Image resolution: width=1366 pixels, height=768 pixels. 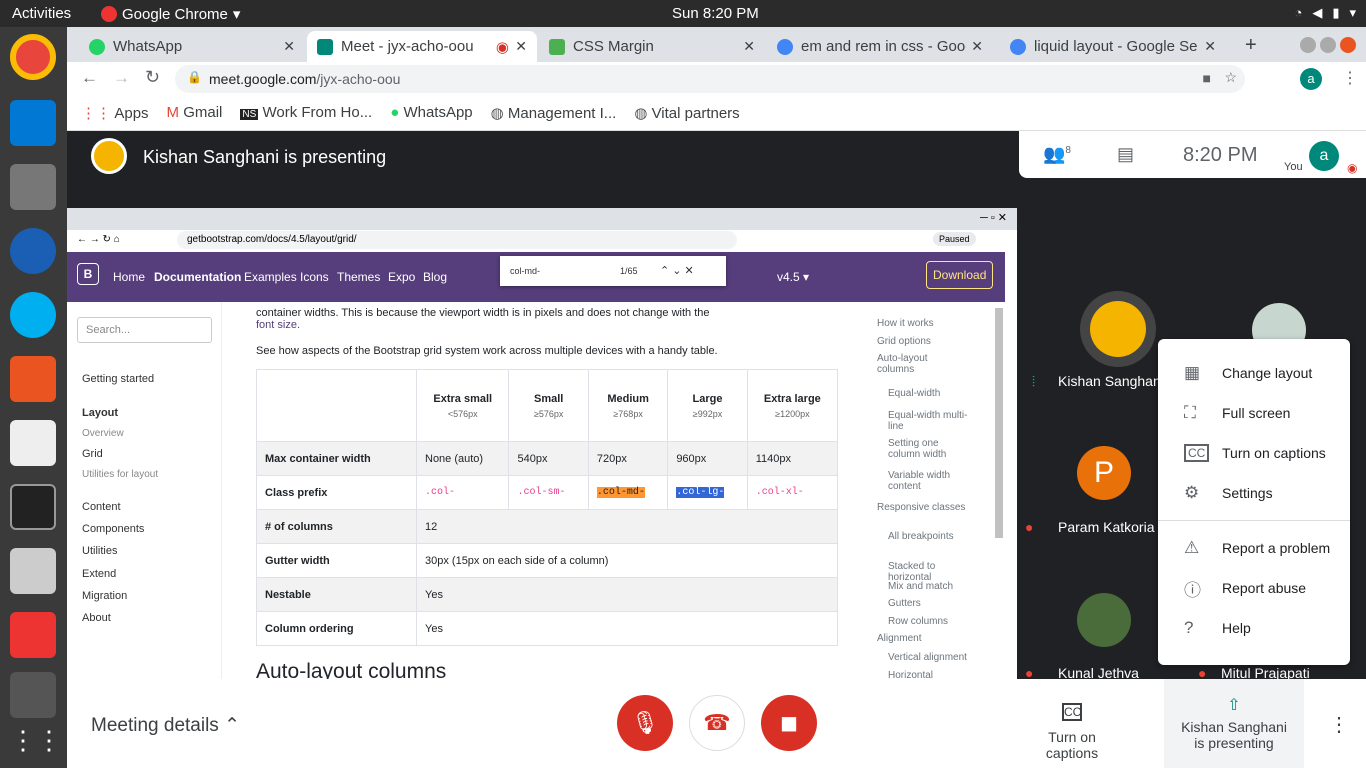 What do you see at coordinates (115, 117) in the screenshot?
I see `bookmark-apps: ⋮⋮ Apps` at bounding box center [115, 117].